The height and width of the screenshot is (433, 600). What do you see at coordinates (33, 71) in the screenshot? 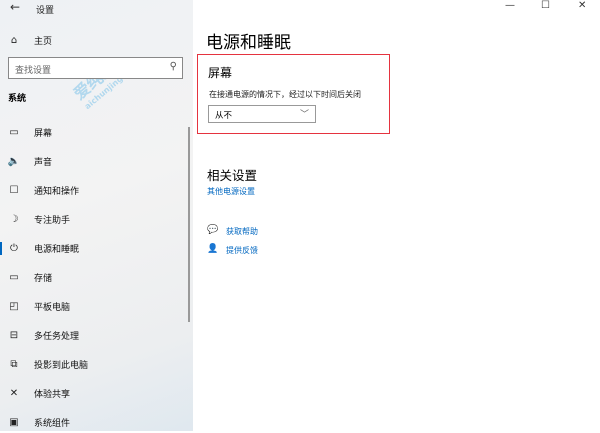
I see `search-placeholder: 查找设置` at bounding box center [33, 71].